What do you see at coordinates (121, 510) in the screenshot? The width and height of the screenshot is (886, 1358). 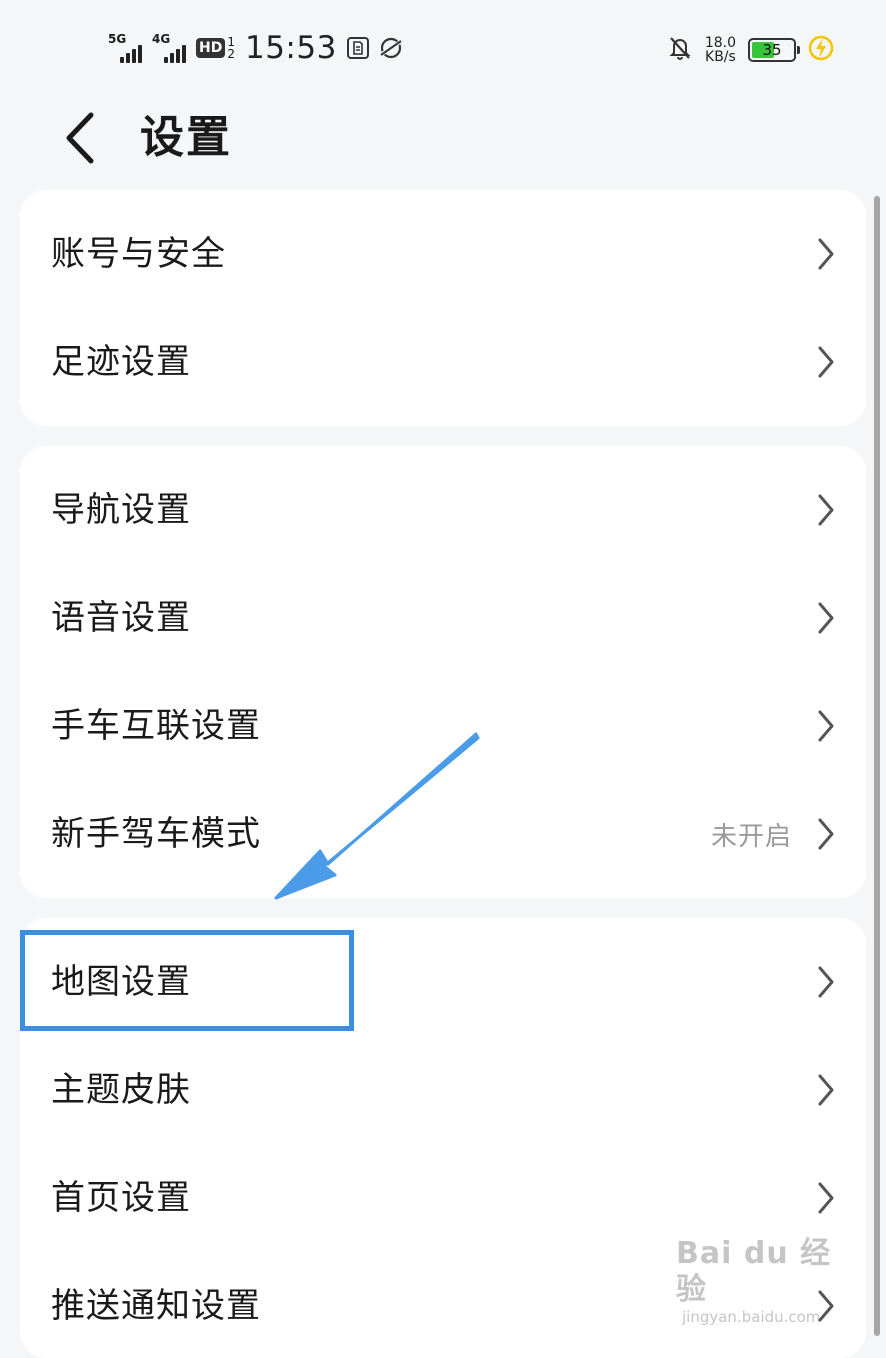 I see `settings-item-label: 导航设置` at bounding box center [121, 510].